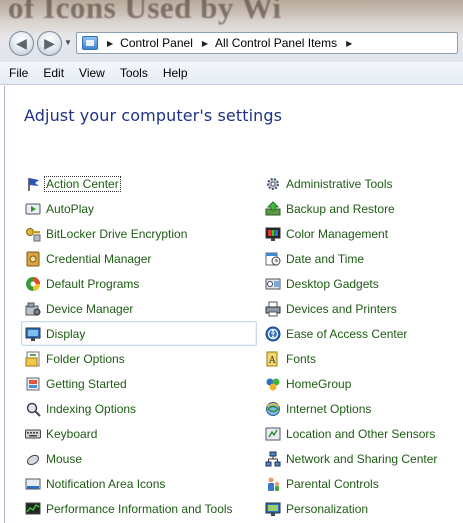  I want to click on admin-tools-icon, so click(273, 184).